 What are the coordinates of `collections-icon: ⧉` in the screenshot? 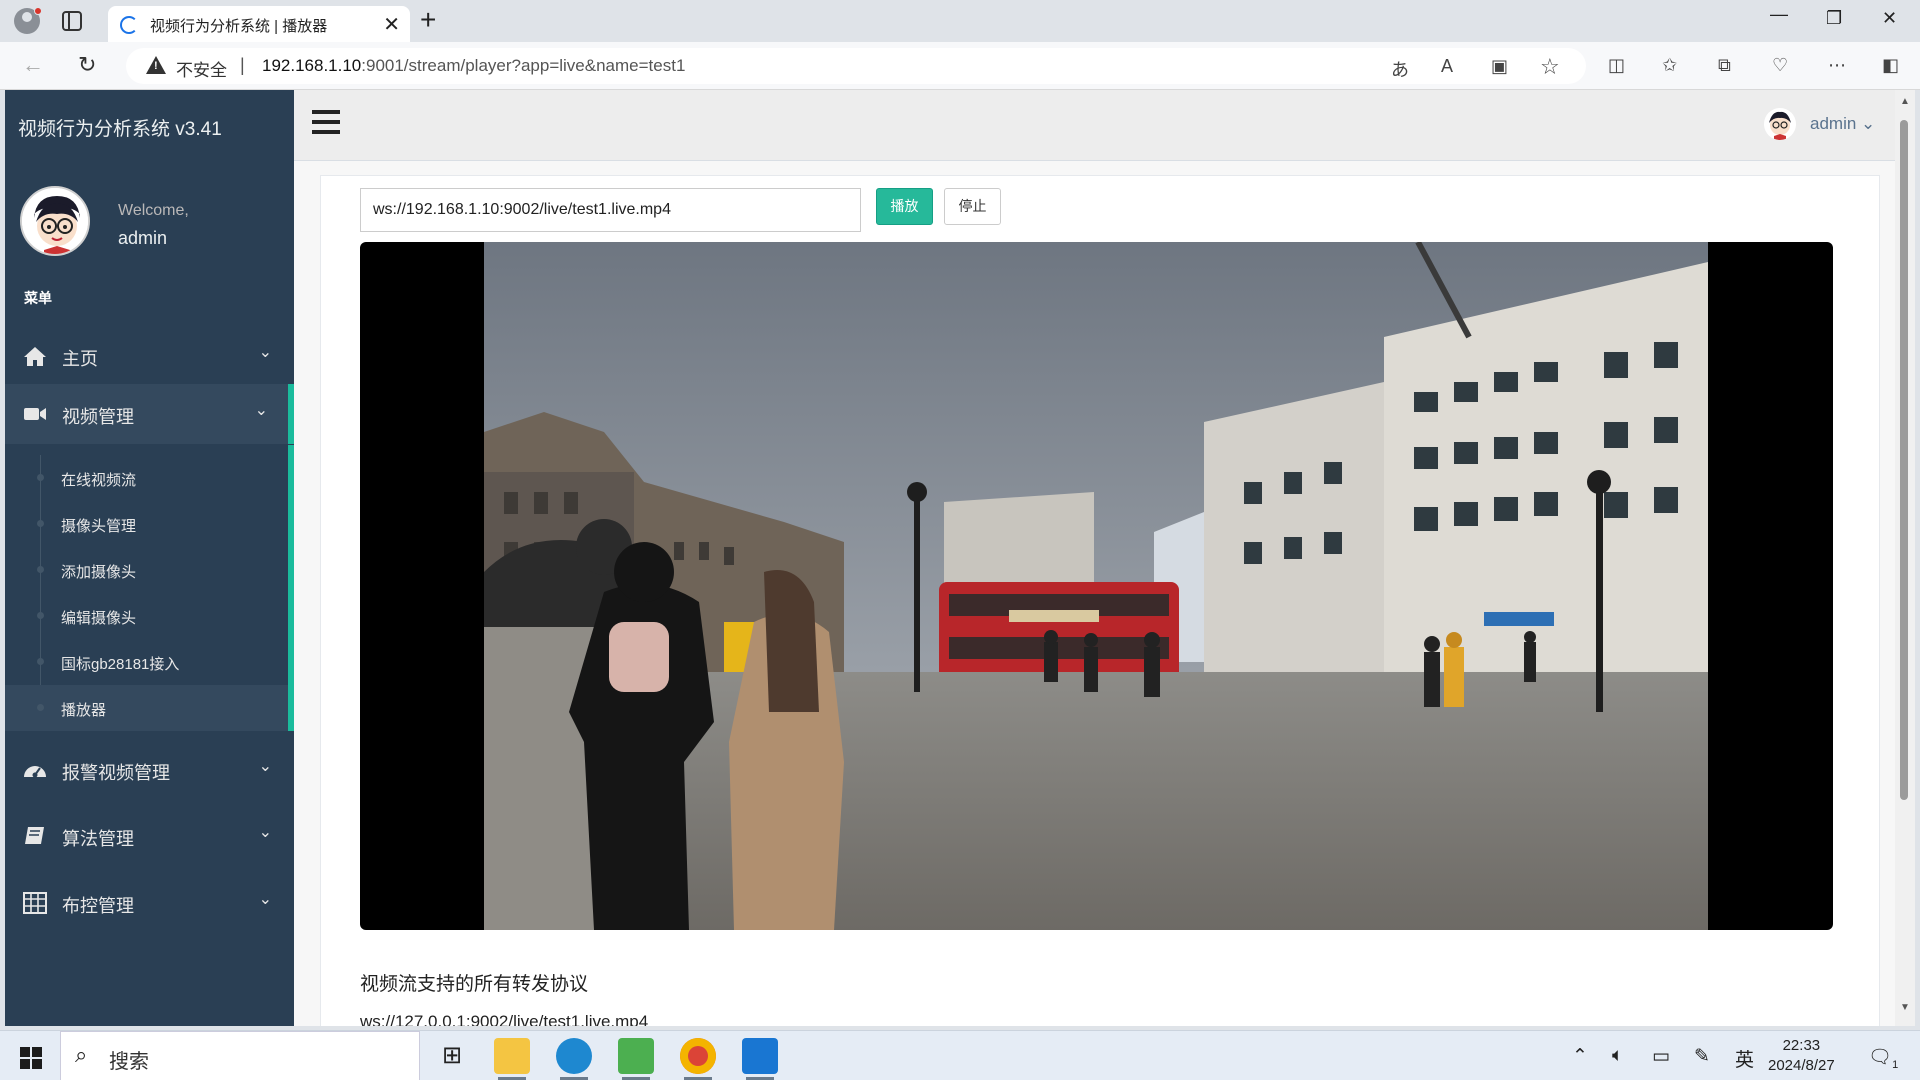 It's located at (1724, 65).